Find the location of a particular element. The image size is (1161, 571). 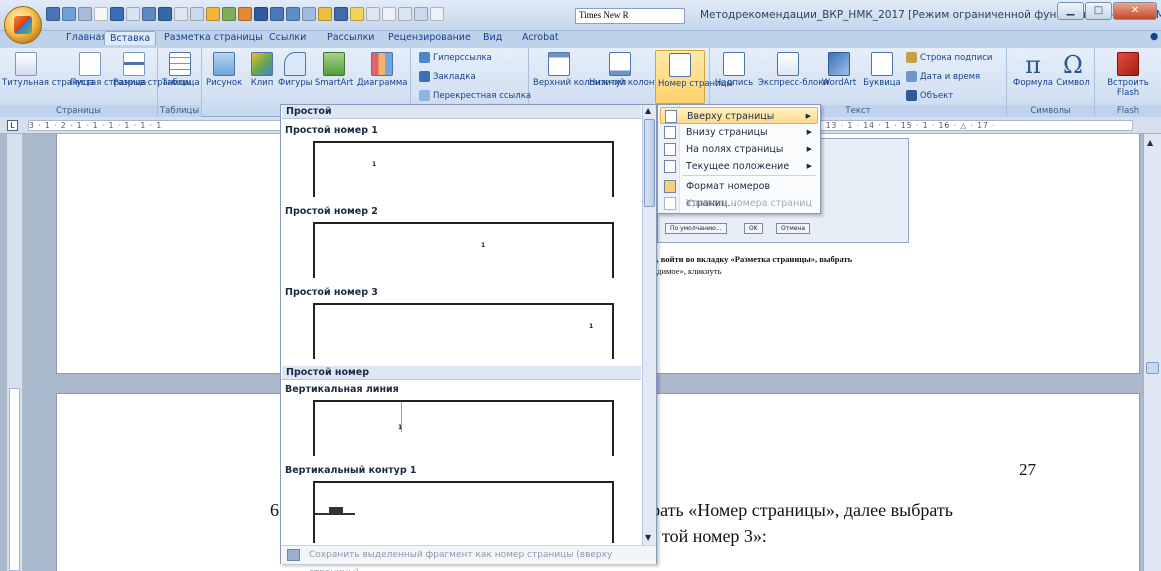

vertical-ruler-white is located at coordinates (14, 479).